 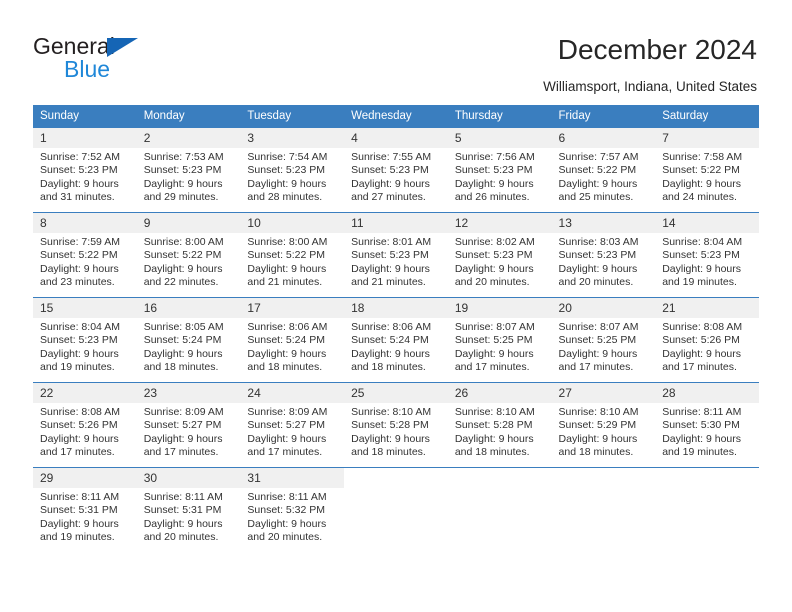 What do you see at coordinates (79, 275) in the screenshot?
I see `daylight-text: Daylight: 9 hours and 23 minutes.` at bounding box center [79, 275].